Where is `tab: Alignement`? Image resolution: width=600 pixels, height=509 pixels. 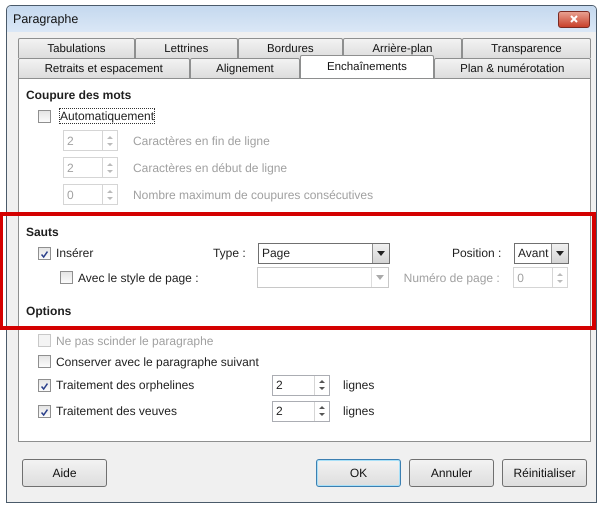
tab: Alignement is located at coordinates (245, 68).